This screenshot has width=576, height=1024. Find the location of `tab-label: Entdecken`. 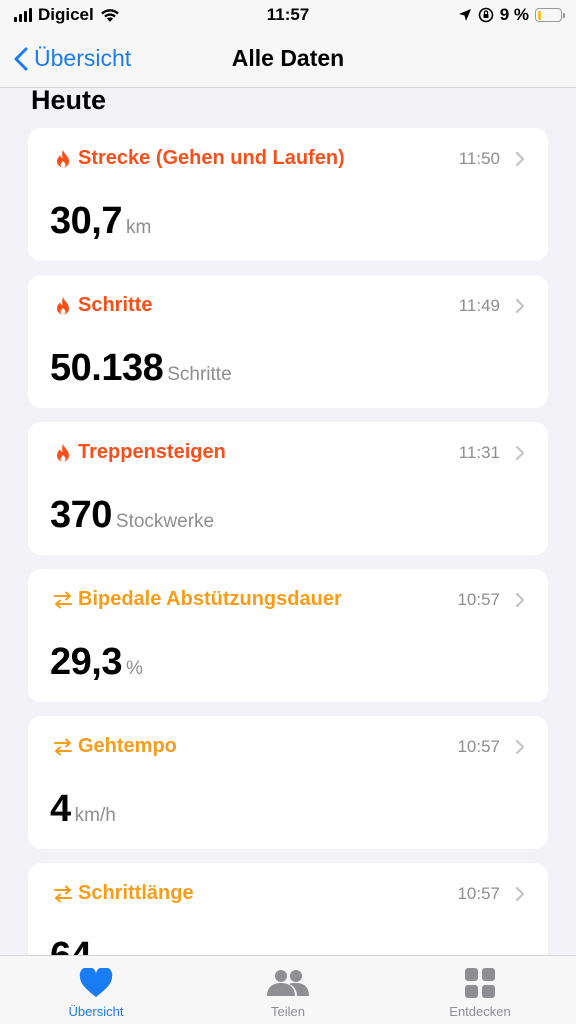

tab-label: Entdecken is located at coordinates (480, 1011).